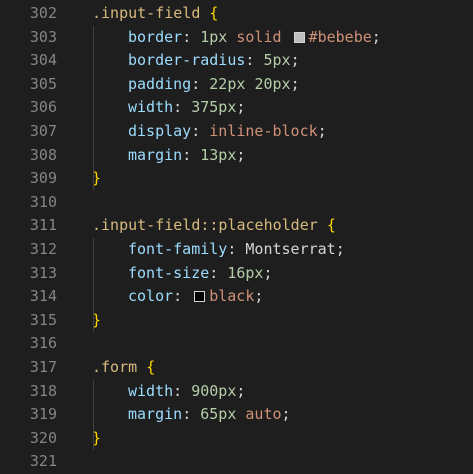  I want to click on css-property: color, so click(151, 296).